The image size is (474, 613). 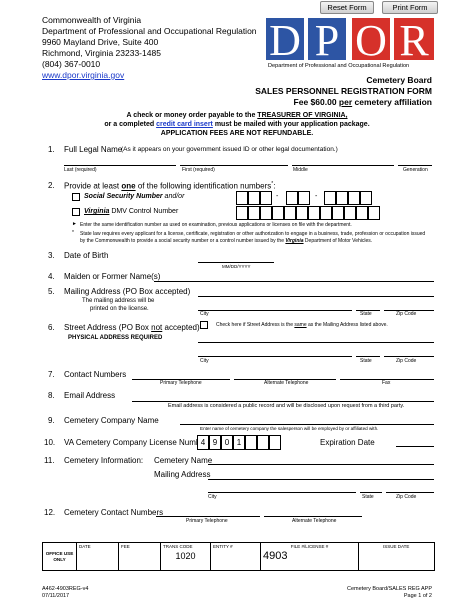 What do you see at coordinates (316, 342) in the screenshot?
I see `street-field` at bounding box center [316, 342].